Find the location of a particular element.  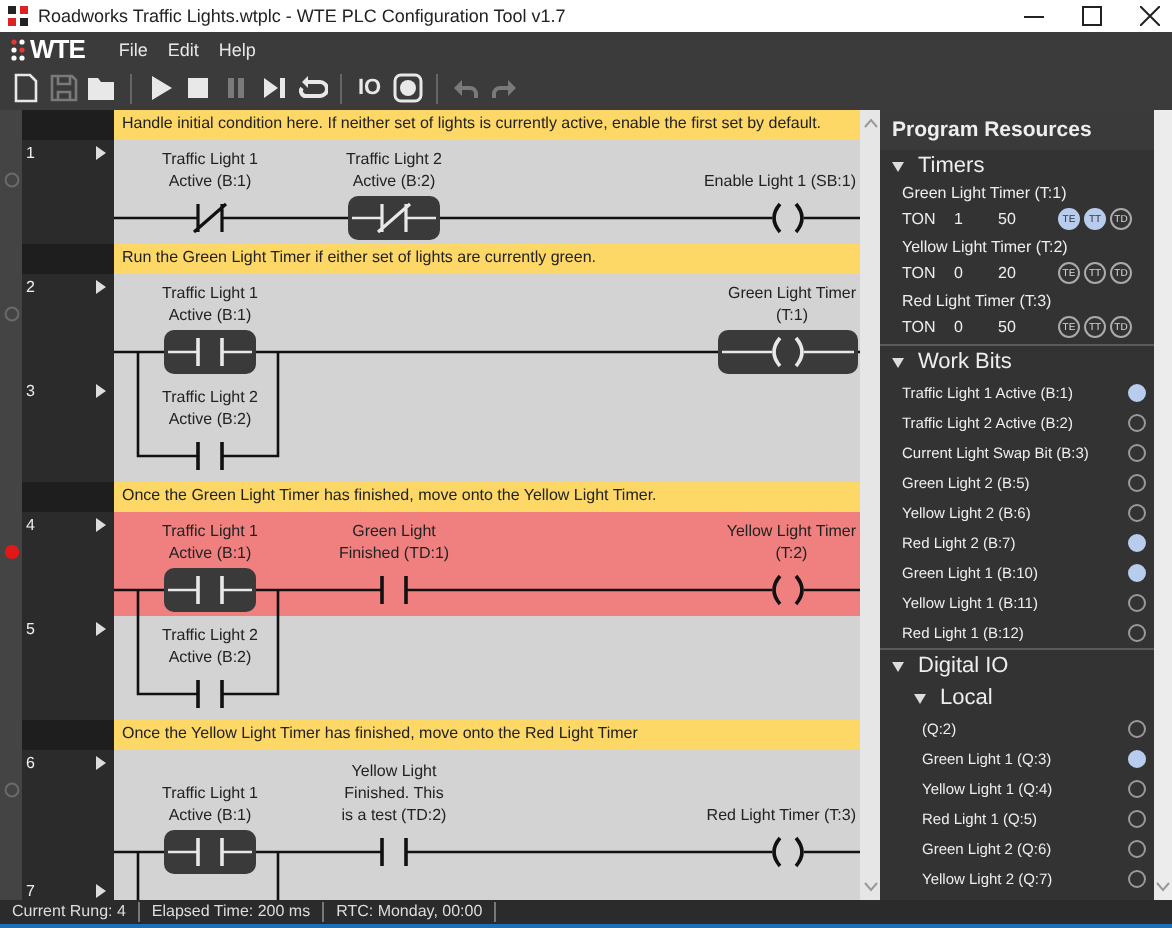

app-logo: WTE is located at coordinates (57, 49).